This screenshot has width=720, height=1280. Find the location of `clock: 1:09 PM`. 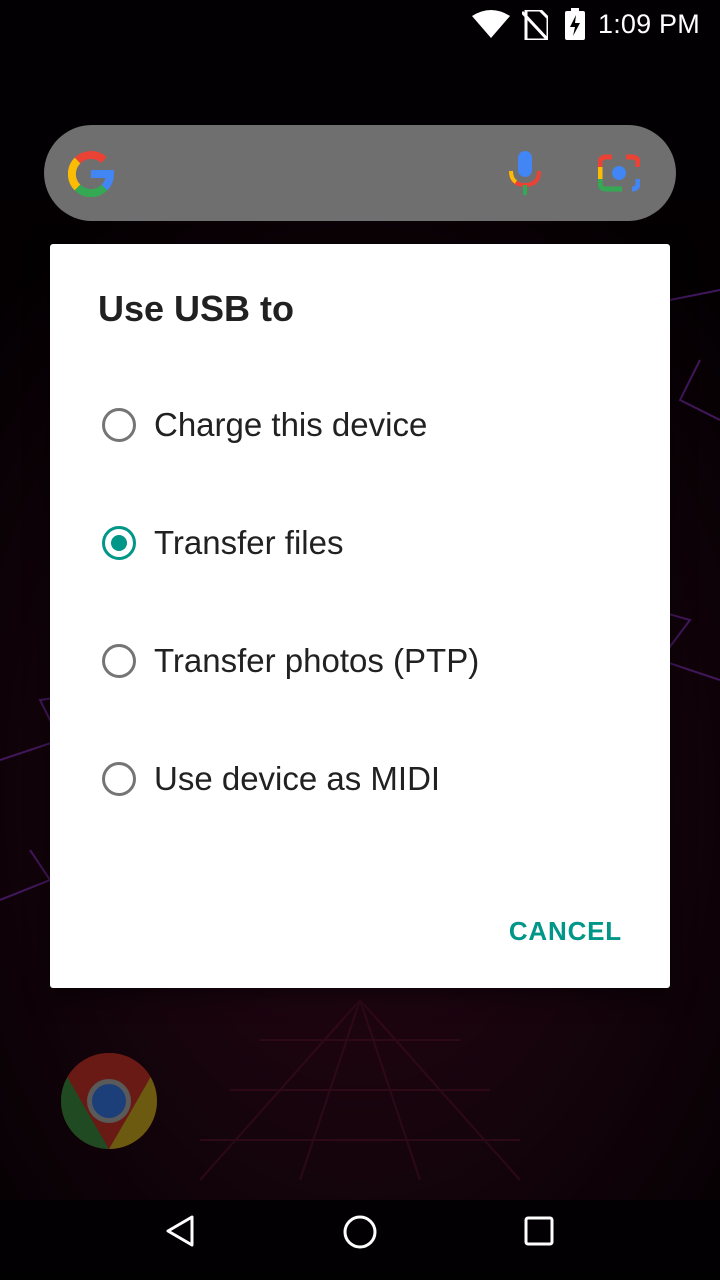

clock: 1:09 PM is located at coordinates (649, 24).